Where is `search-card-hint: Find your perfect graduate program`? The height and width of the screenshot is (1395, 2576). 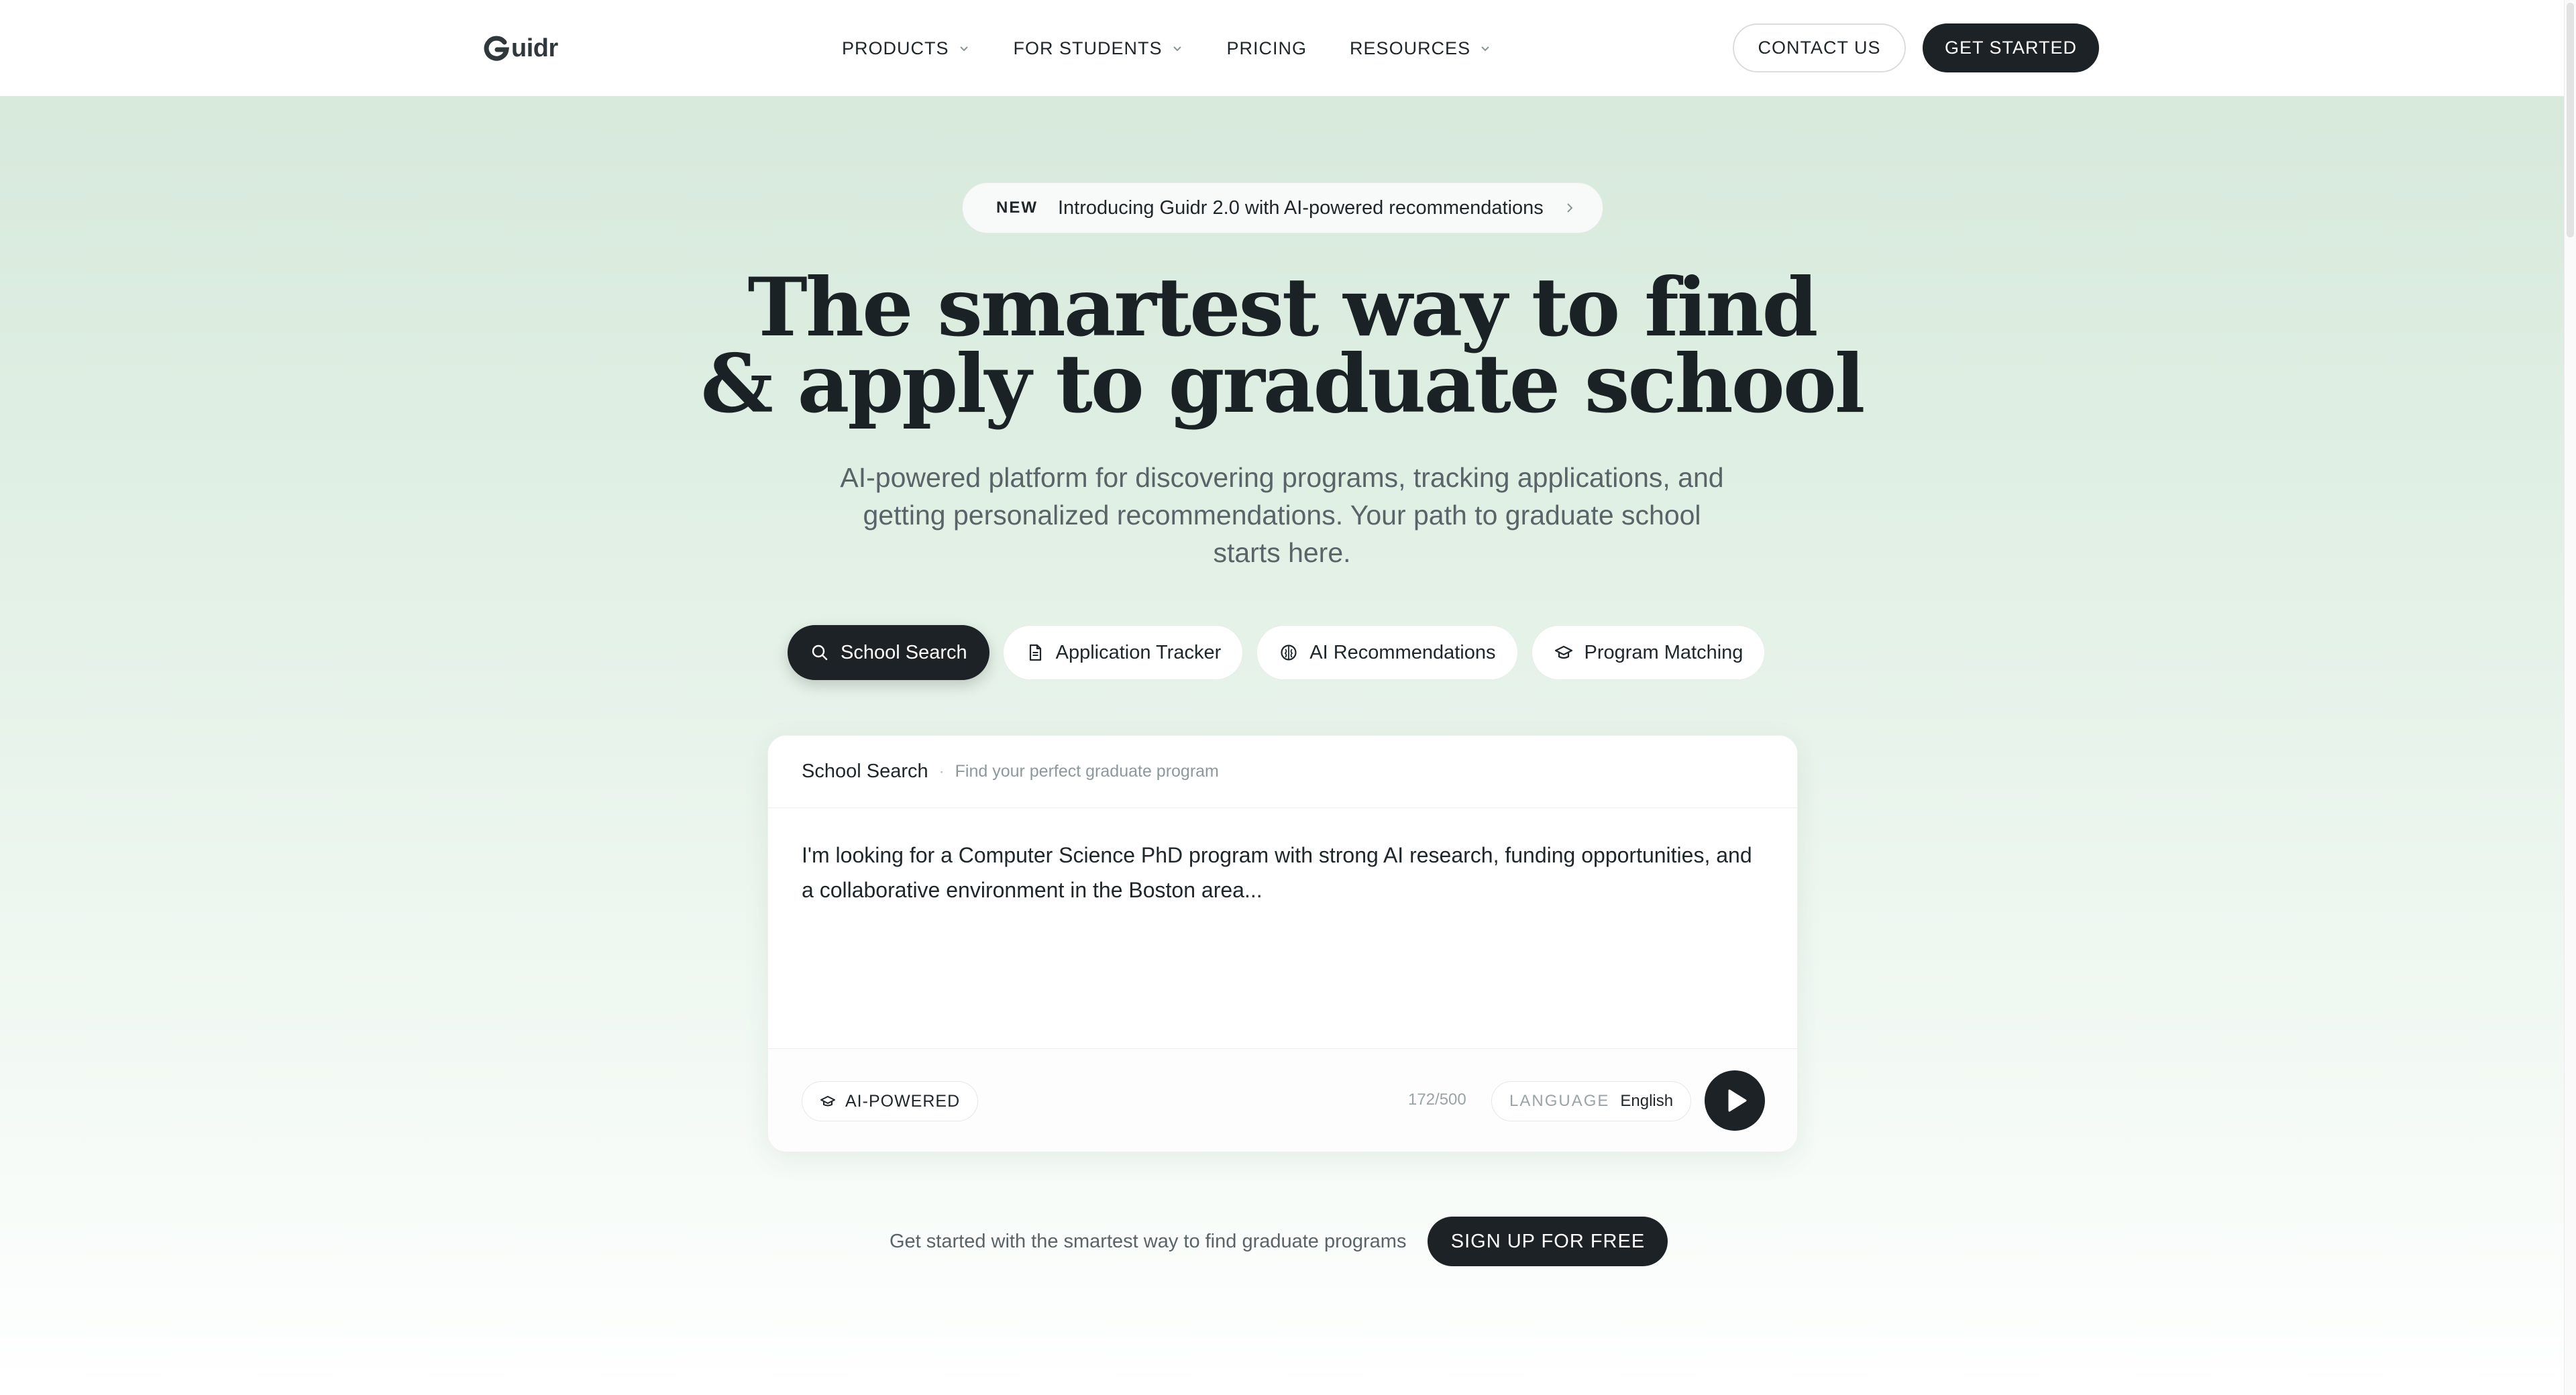 search-card-hint: Find your perfect graduate program is located at coordinates (1087, 771).